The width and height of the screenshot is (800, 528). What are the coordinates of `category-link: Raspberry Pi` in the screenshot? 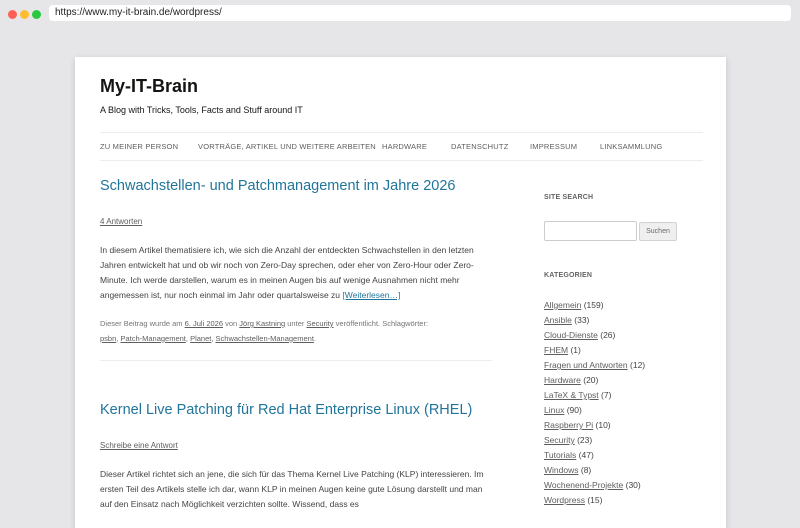 It's located at (568, 425).